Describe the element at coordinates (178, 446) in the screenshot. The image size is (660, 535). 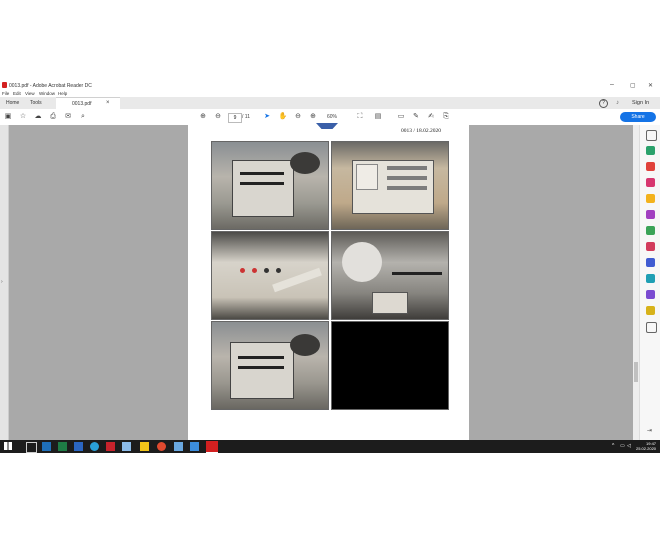
I see `app-lightblue-icon` at that location.